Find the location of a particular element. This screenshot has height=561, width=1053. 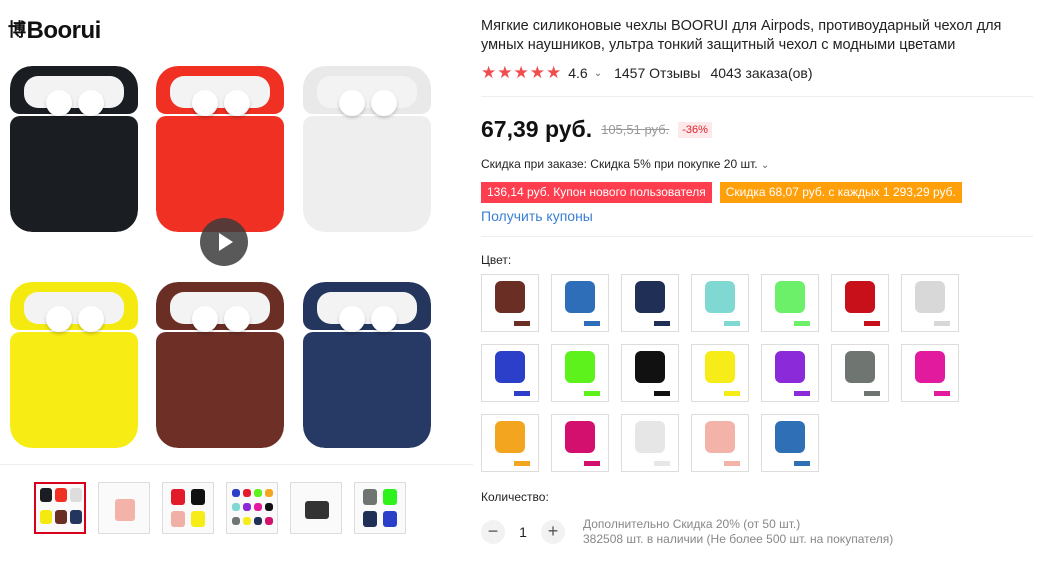

quantity-input: 1 is located at coordinates (523, 532).